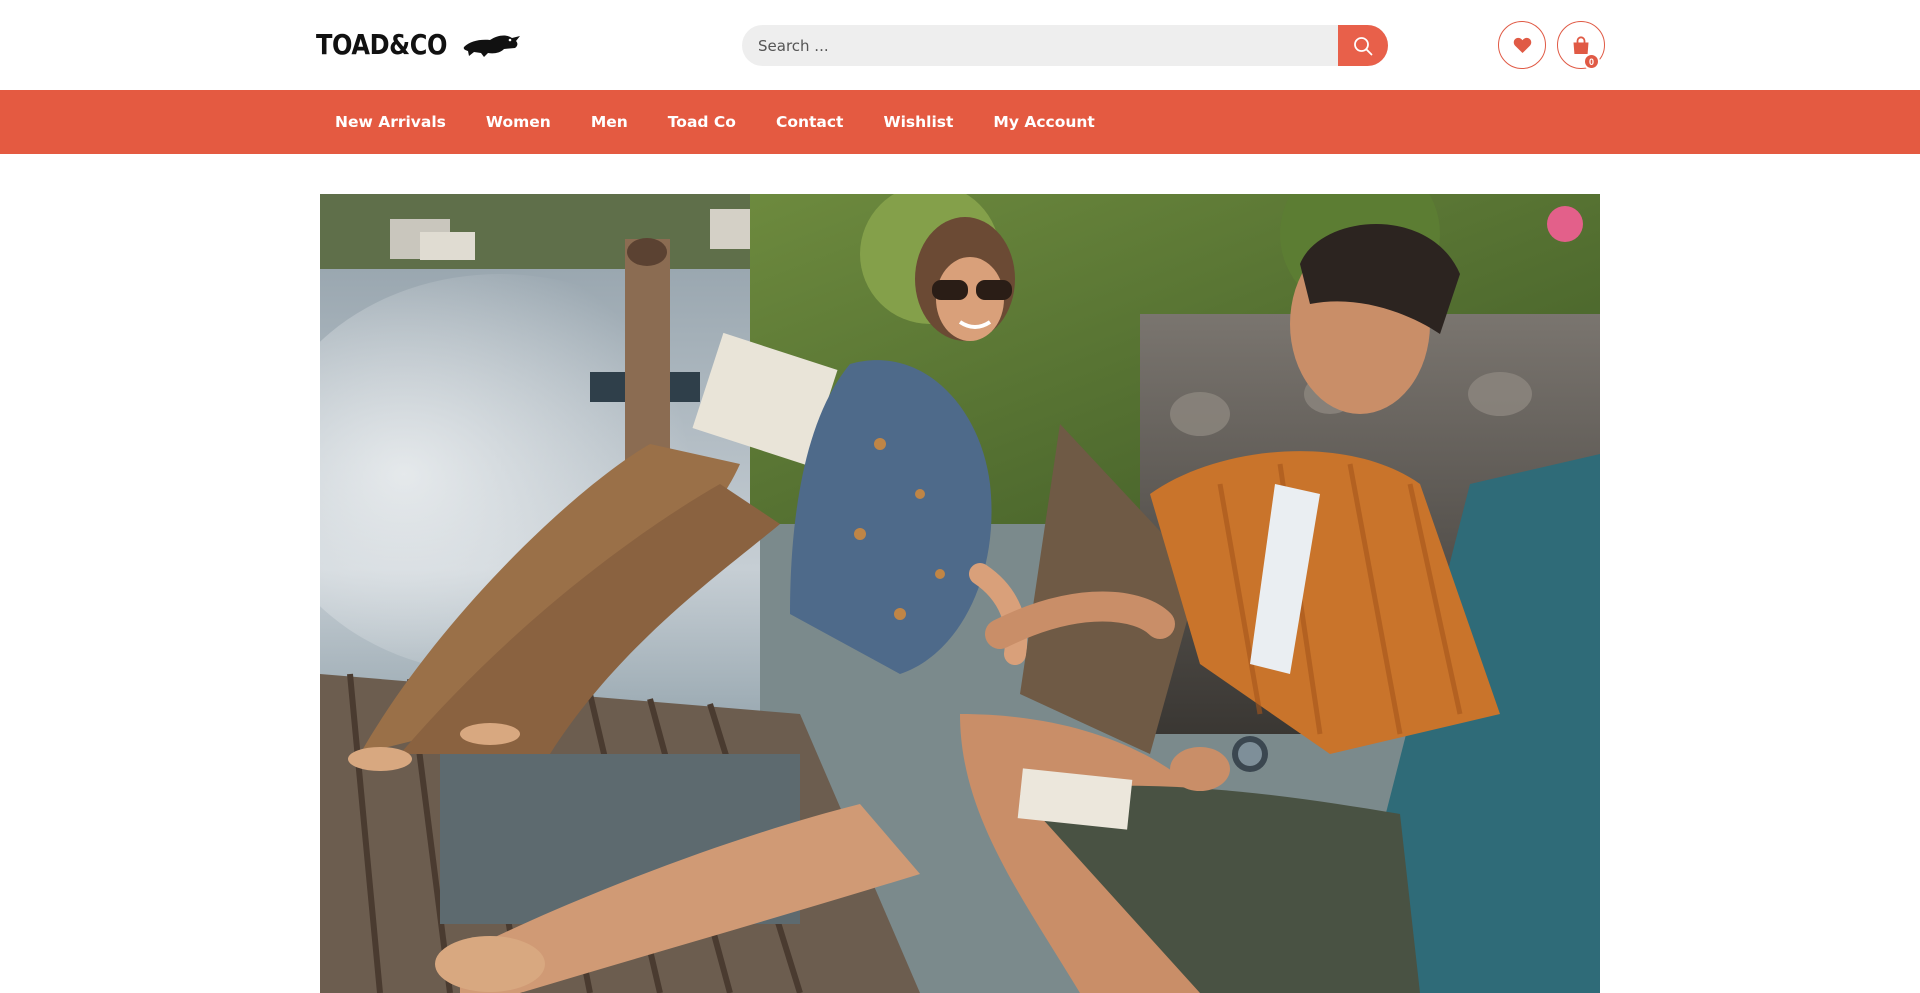 Image resolution: width=1920 pixels, height=993 pixels. What do you see at coordinates (702, 122) in the screenshot?
I see `nav-item-toad-co: Toad Co` at bounding box center [702, 122].